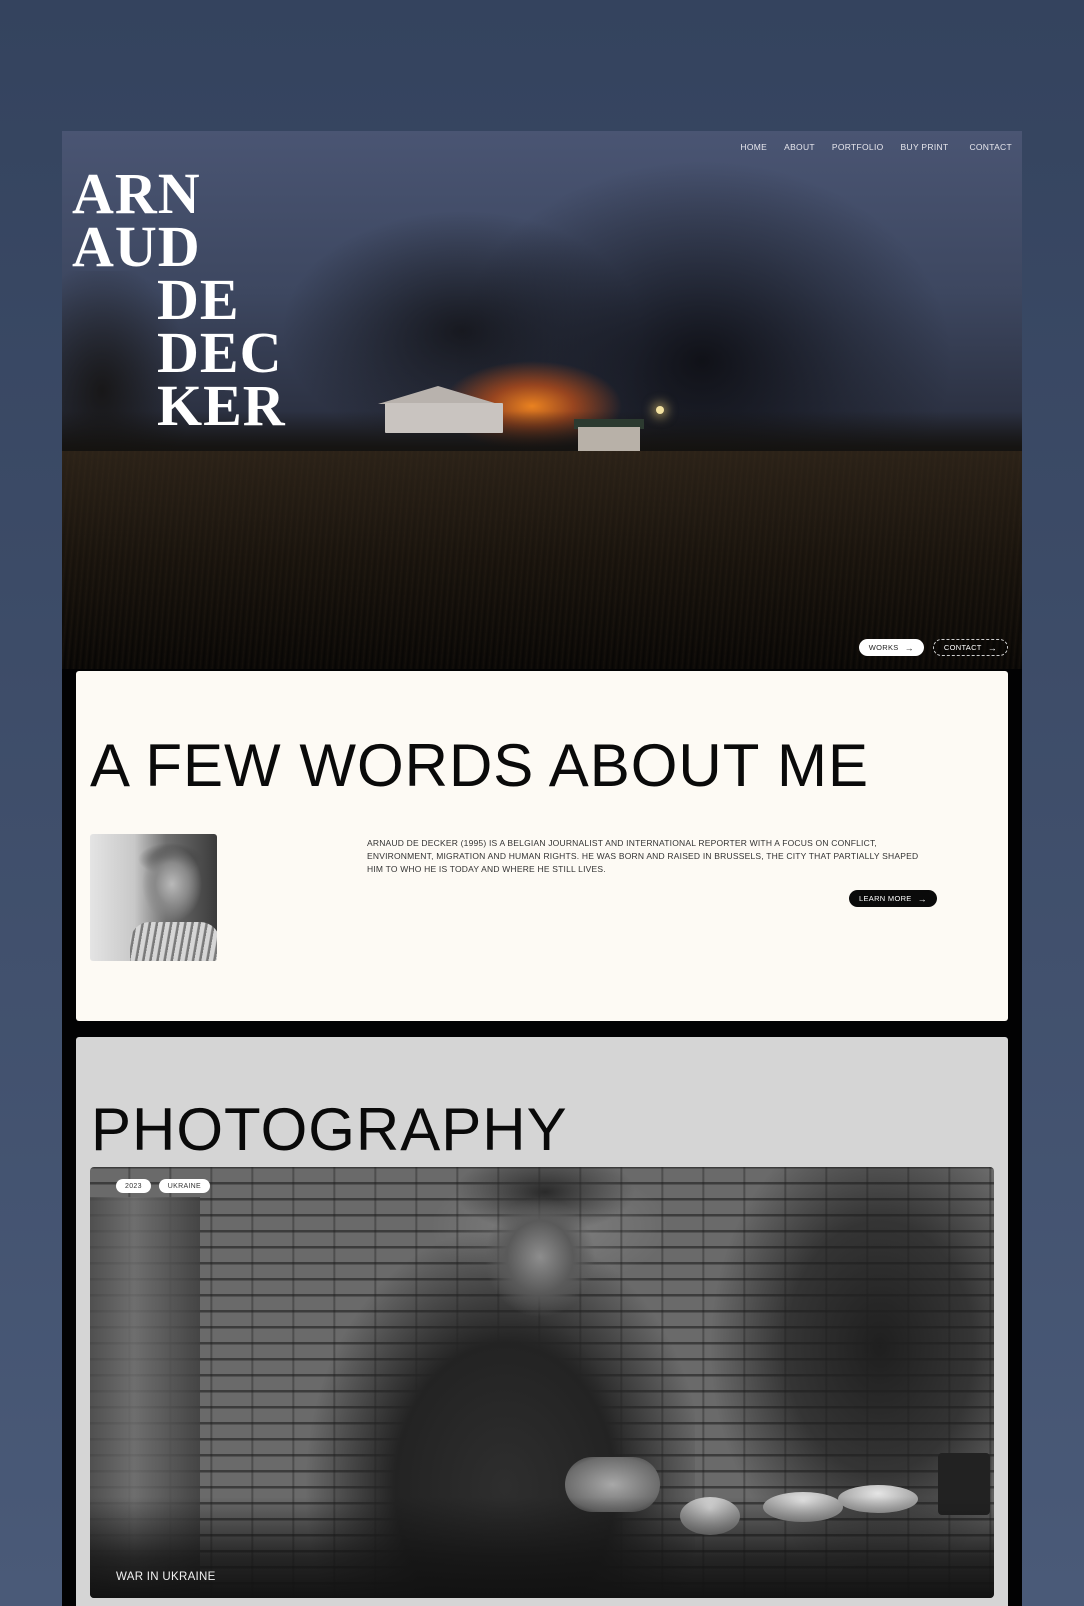  I want to click on nav-item-contact: CONTACT, so click(990, 147).